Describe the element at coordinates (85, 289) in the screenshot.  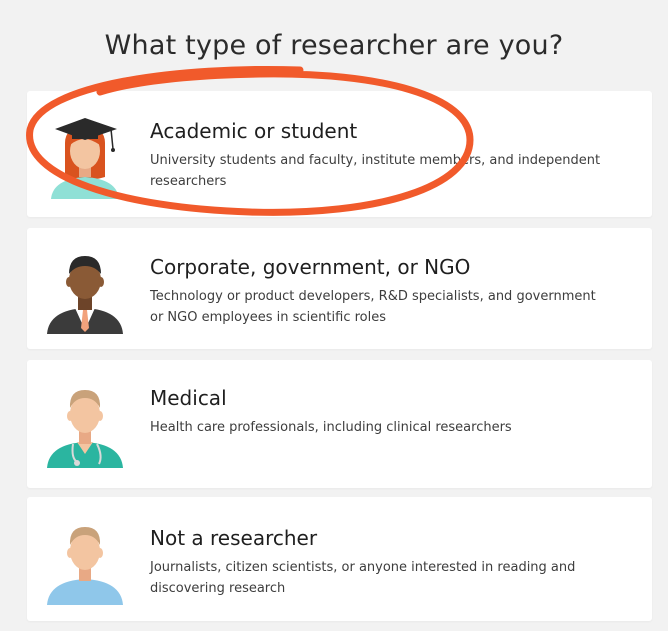
I see `business-person-avatar-icon` at that location.